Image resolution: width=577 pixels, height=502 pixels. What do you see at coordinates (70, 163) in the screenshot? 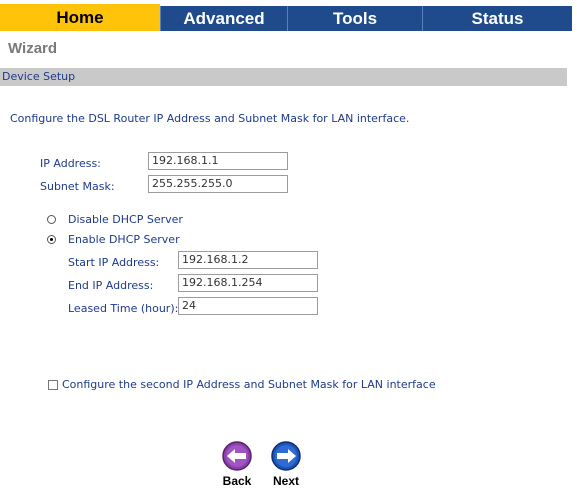
I see `ip-address-label: IP Address:` at bounding box center [70, 163].